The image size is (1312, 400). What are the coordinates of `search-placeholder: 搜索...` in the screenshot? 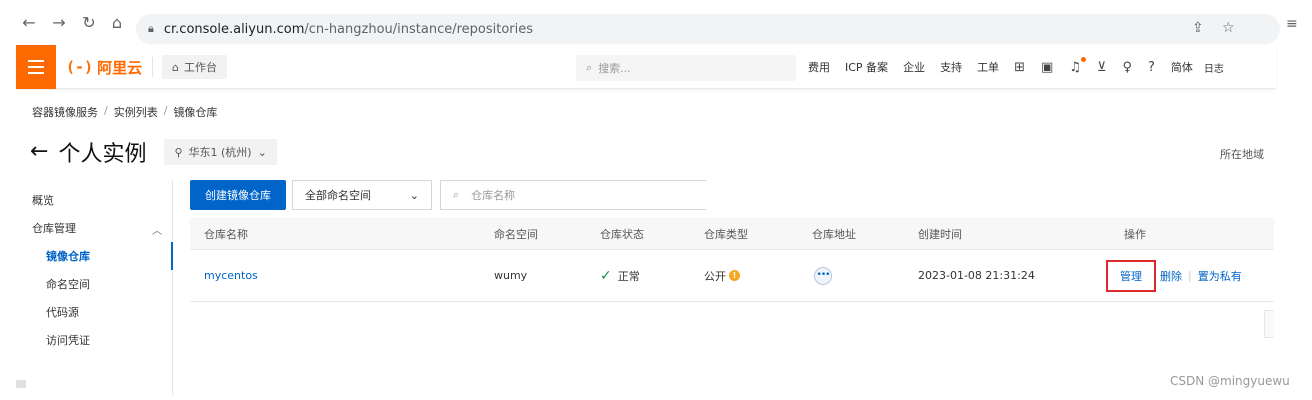 It's located at (614, 68).